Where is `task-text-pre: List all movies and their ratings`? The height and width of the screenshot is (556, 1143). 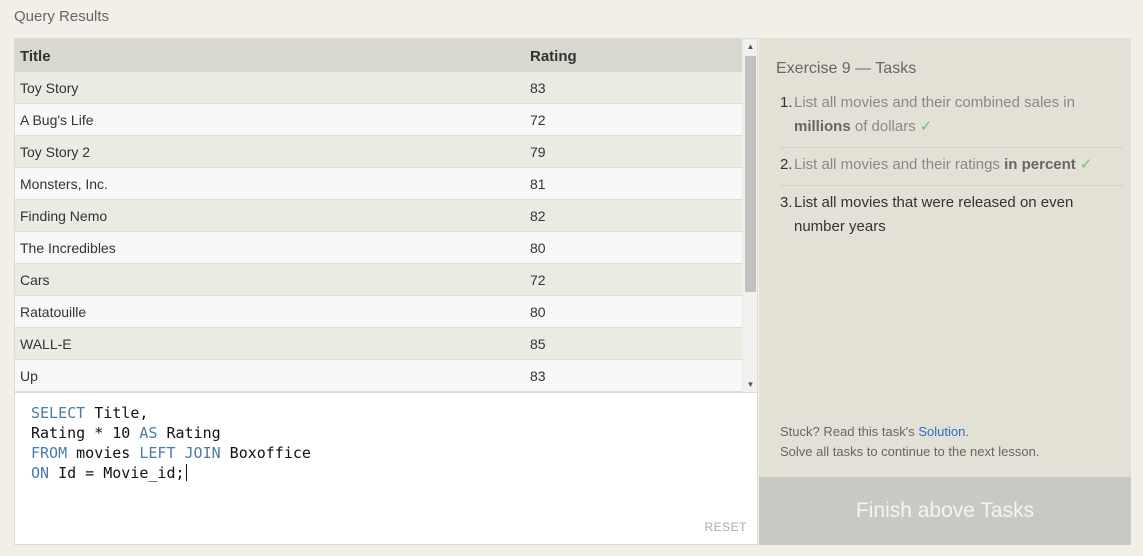
task-text-pre: List all movies and their ratings is located at coordinates (899, 164).